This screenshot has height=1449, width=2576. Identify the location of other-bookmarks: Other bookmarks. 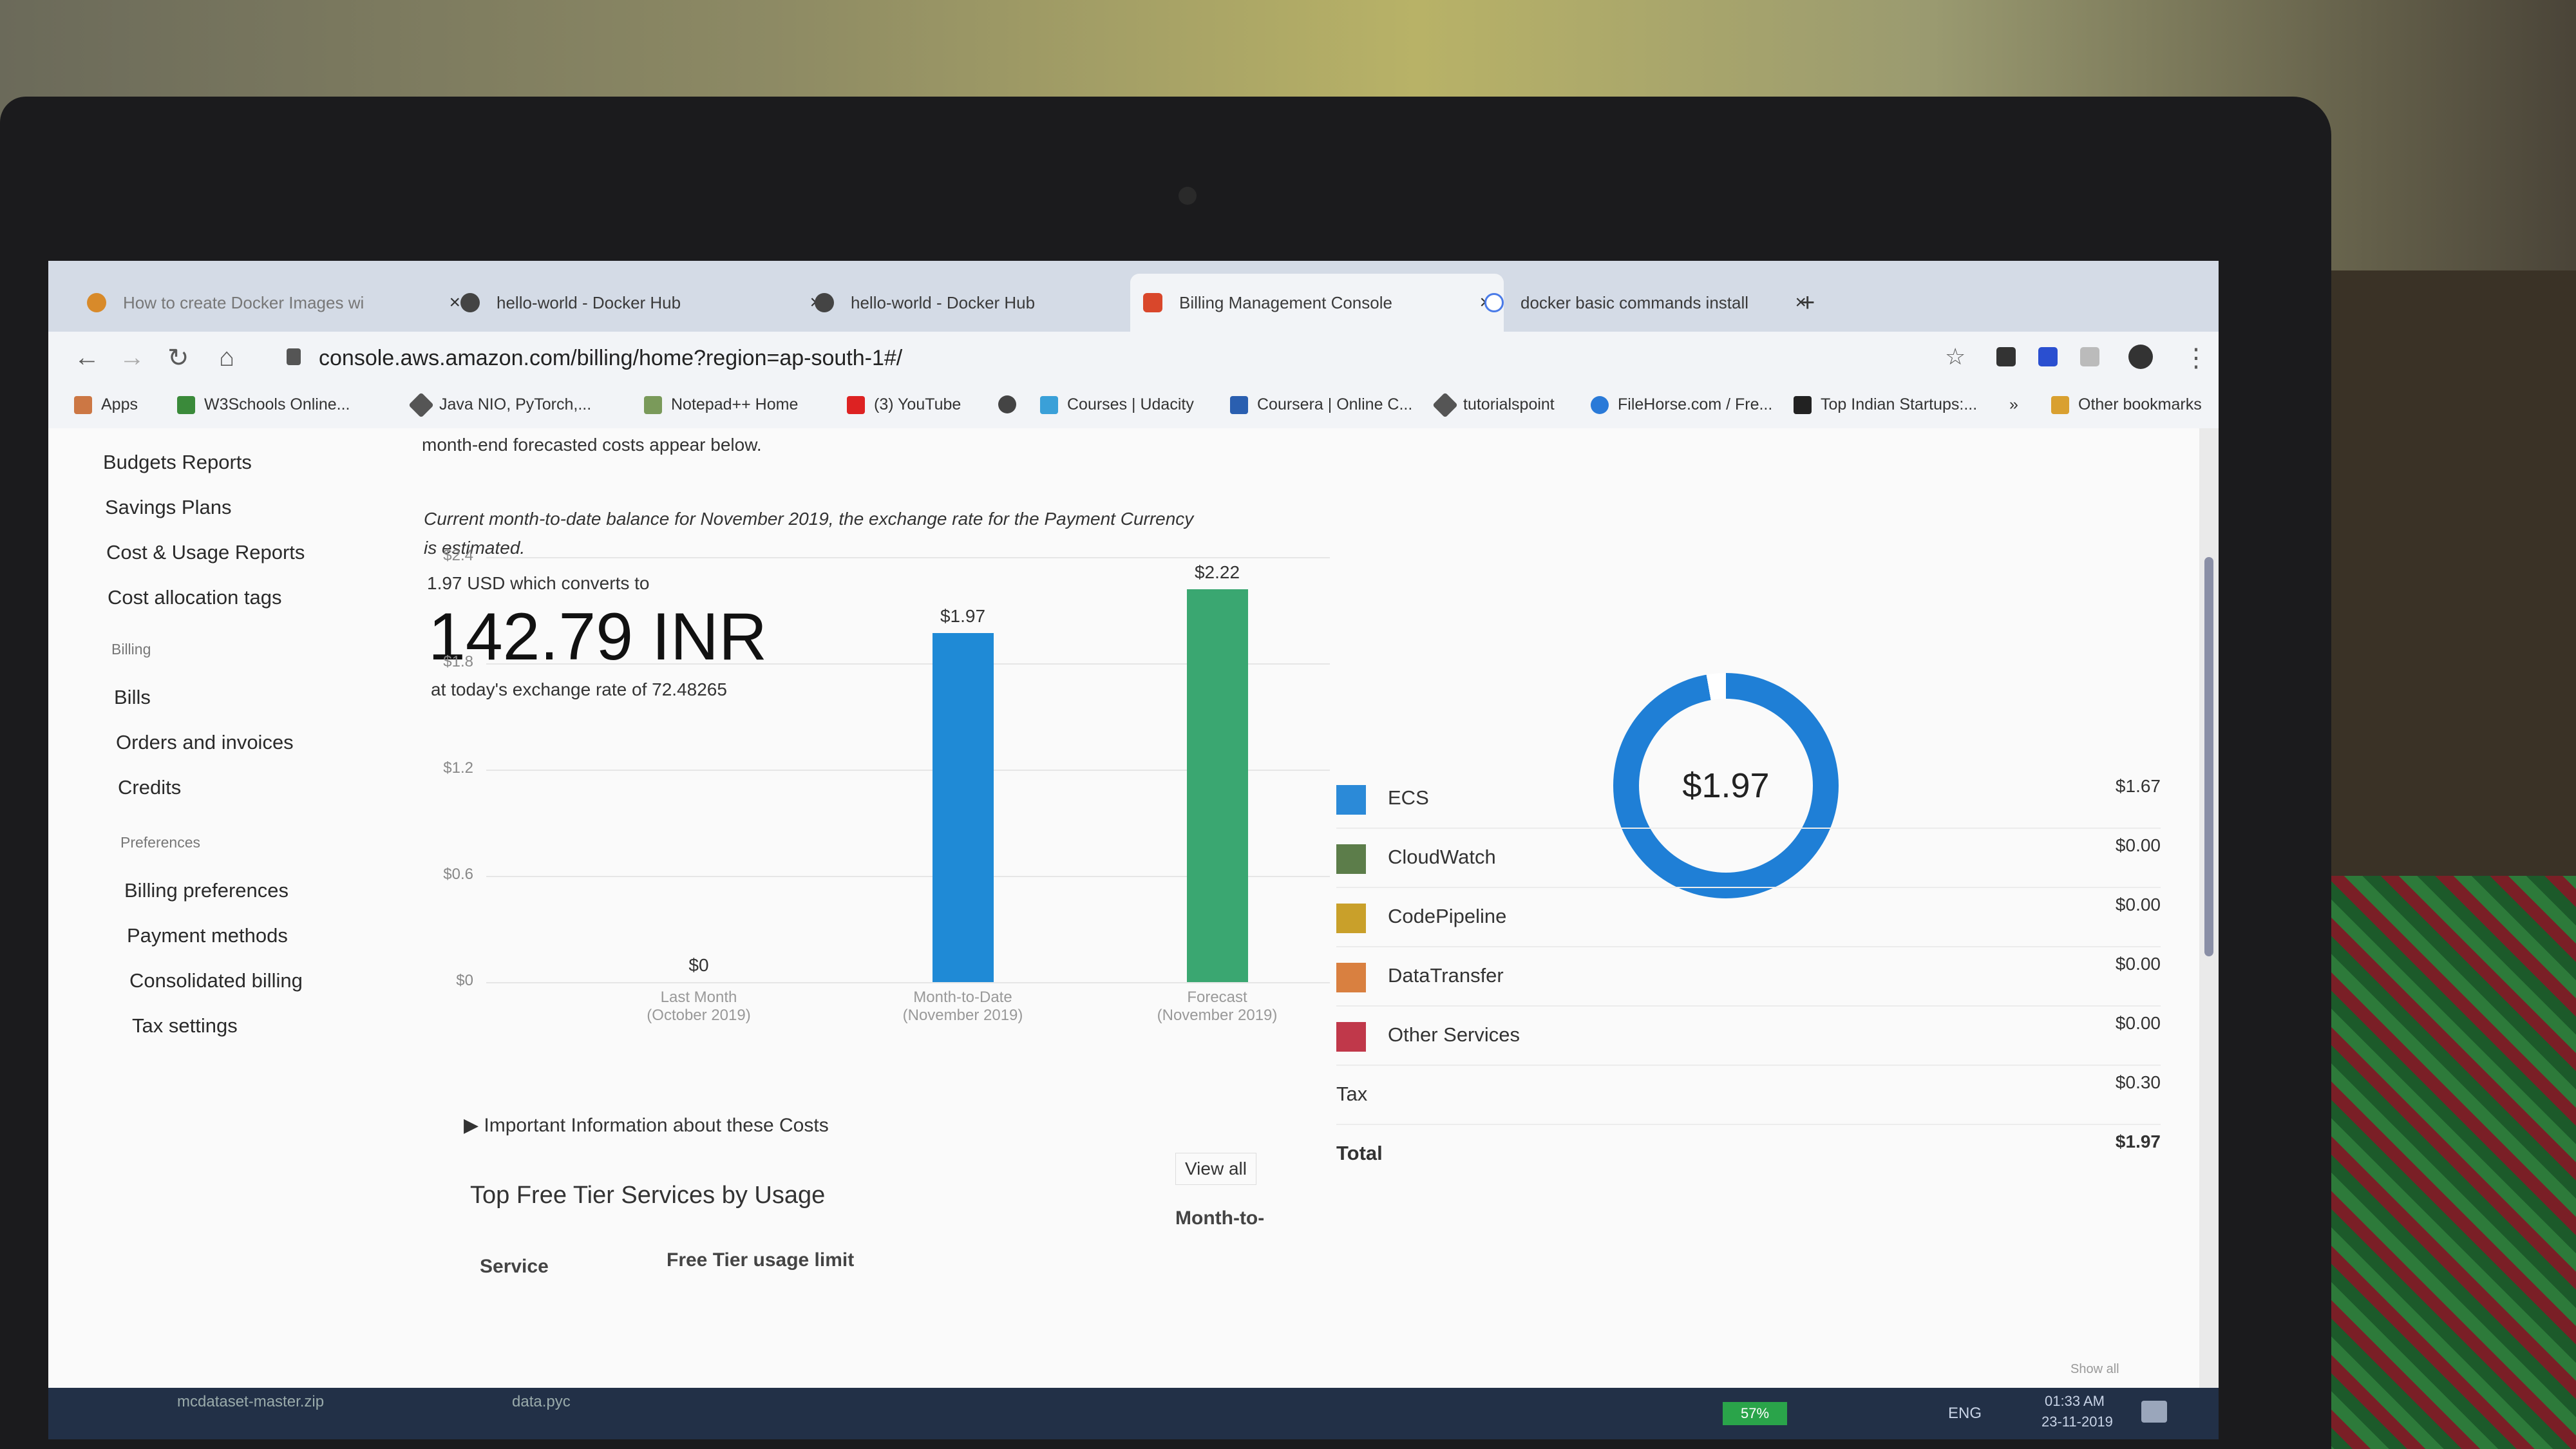
(2126, 404).